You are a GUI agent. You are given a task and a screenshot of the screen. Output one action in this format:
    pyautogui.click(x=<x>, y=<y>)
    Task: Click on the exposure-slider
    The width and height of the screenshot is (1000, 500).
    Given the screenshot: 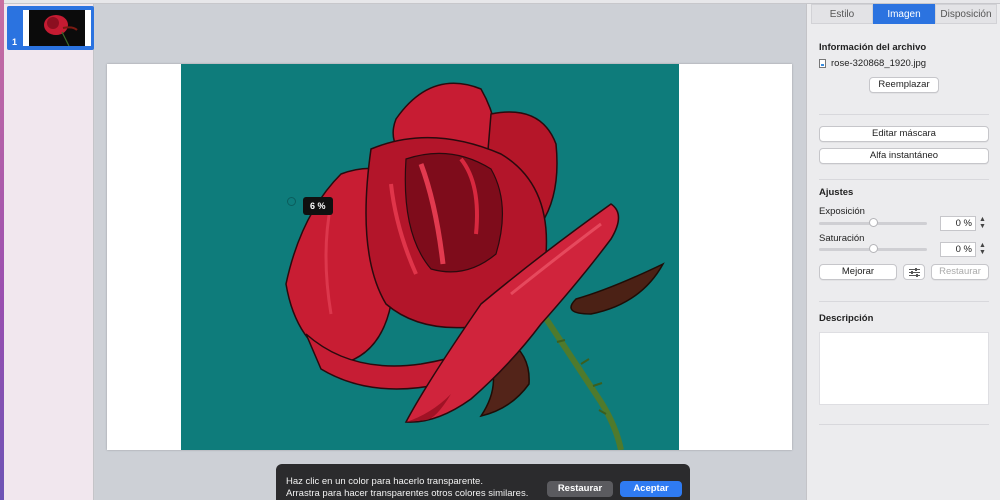 What is the action you would take?
    pyautogui.click(x=873, y=222)
    